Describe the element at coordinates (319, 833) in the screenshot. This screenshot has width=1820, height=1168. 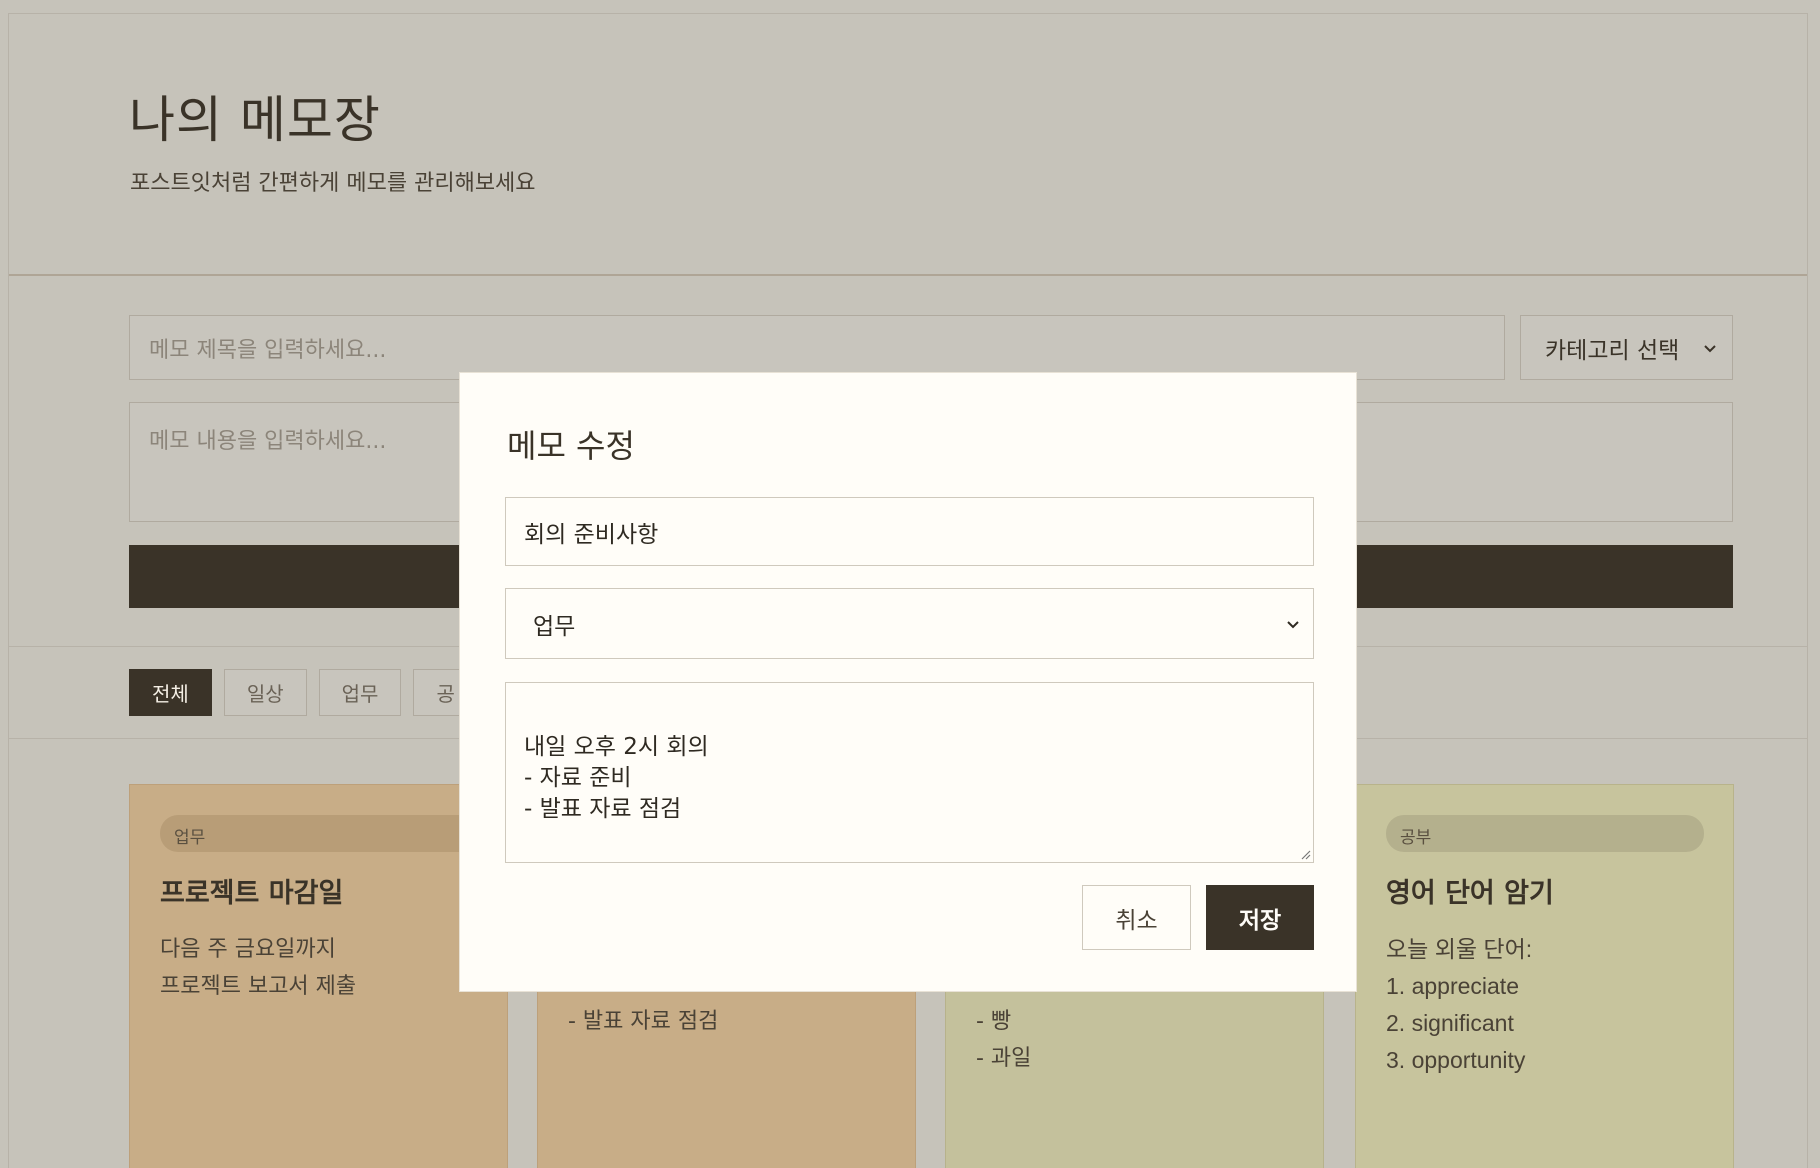
I see `card-tag: 업무` at that location.